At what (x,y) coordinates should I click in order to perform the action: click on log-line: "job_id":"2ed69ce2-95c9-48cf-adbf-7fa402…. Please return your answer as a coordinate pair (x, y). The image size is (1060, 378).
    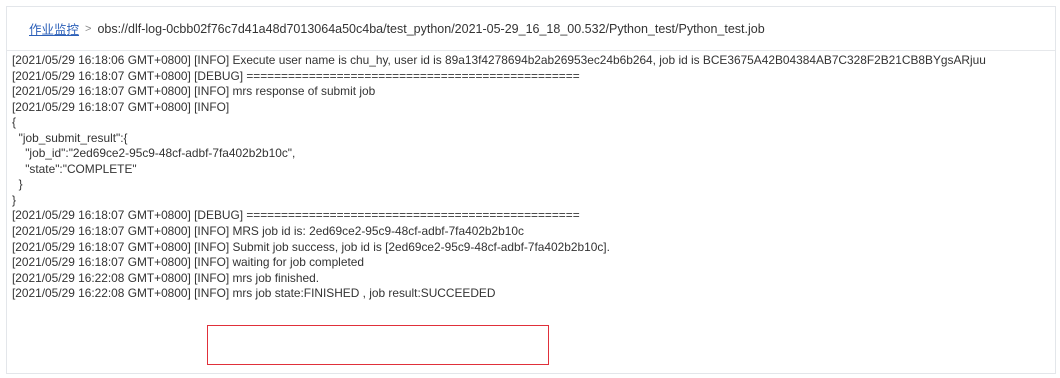
    Looking at the image, I should click on (154, 153).